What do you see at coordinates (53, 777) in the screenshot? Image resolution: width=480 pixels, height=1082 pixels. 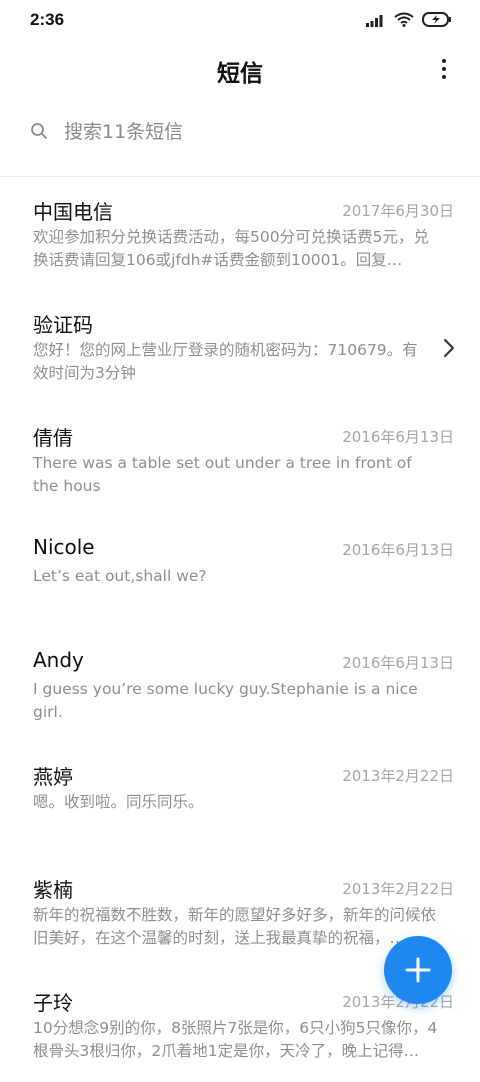 I see `contact-name: 燕婷` at bounding box center [53, 777].